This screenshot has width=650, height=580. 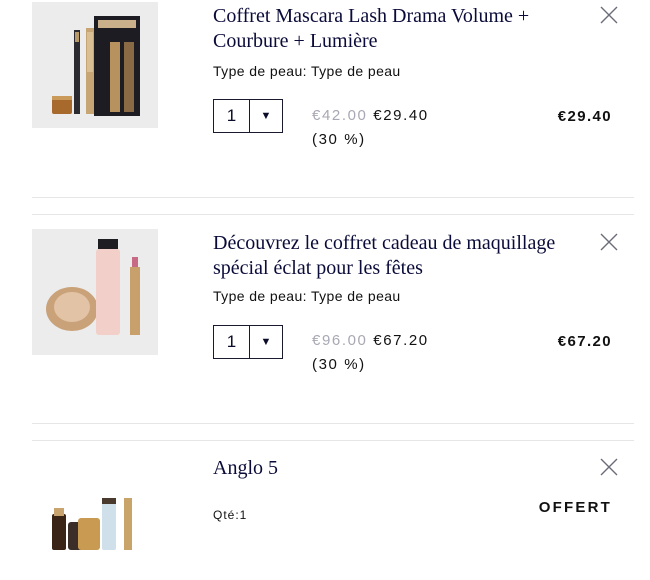 What do you see at coordinates (584, 116) in the screenshot?
I see `line-total: €29.40` at bounding box center [584, 116].